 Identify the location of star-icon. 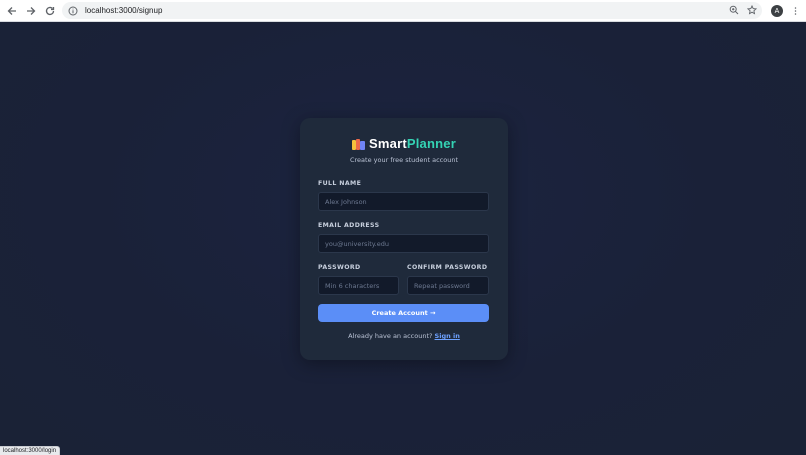
(752, 10).